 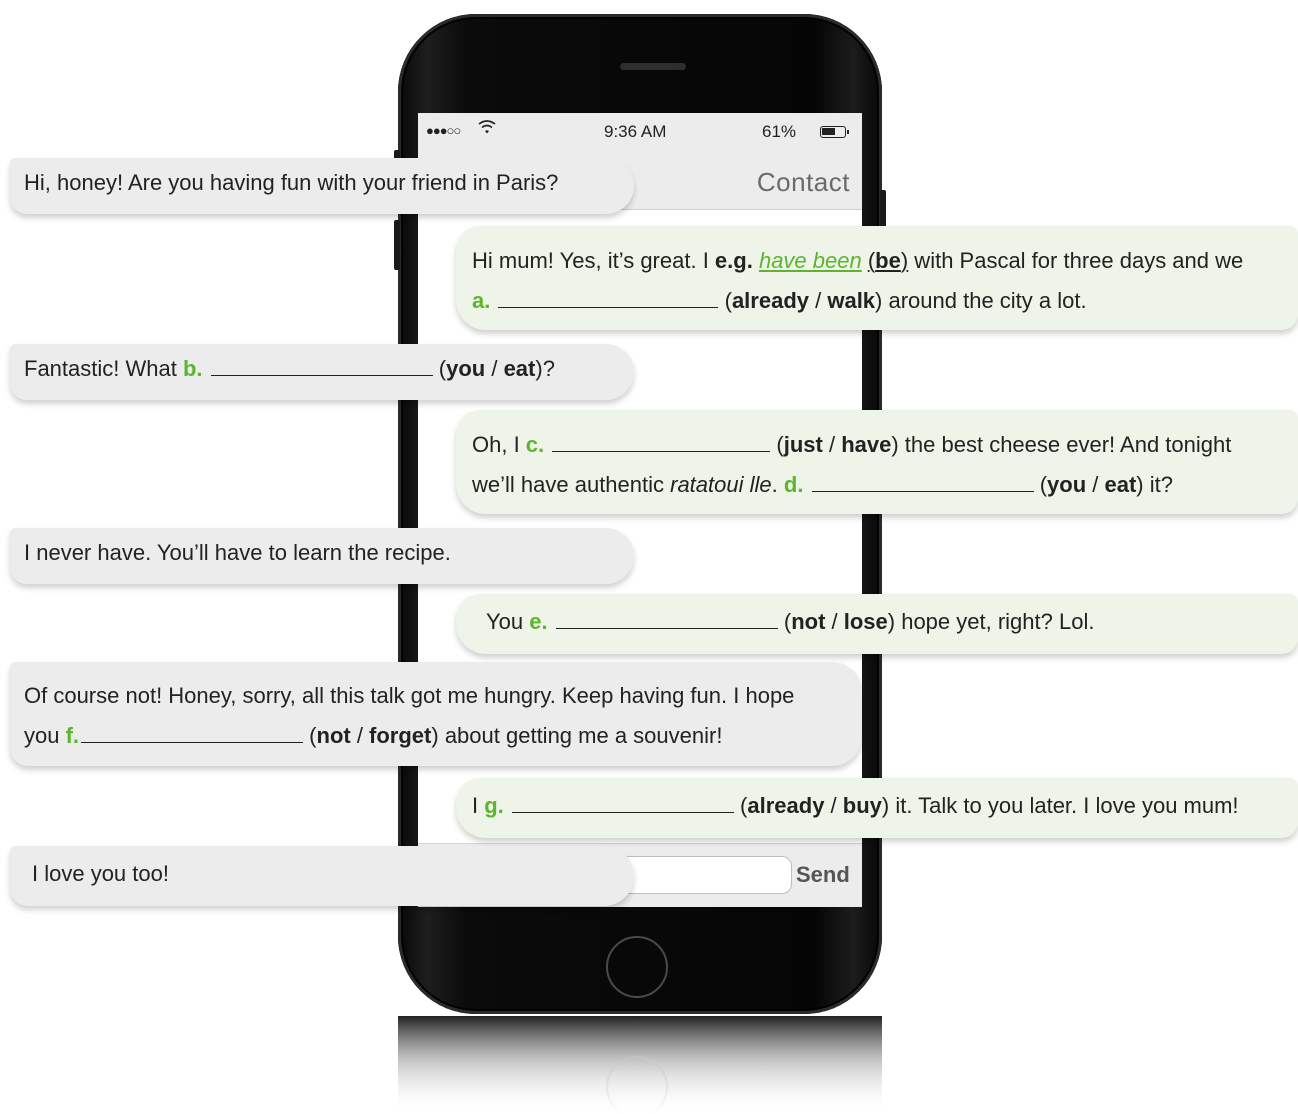 I want to click on question-letter: b., so click(x=192, y=368).